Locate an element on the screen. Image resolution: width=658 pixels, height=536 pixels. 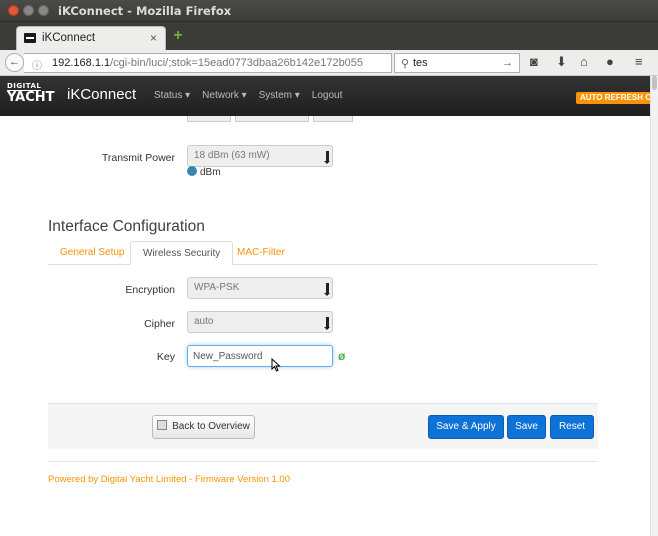
key-field is located at coordinates (260, 356).